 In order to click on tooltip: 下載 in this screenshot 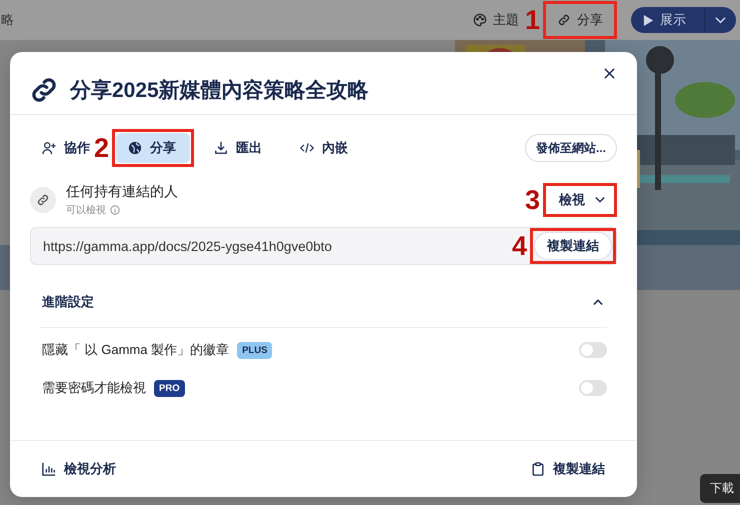, I will do `click(720, 488)`.